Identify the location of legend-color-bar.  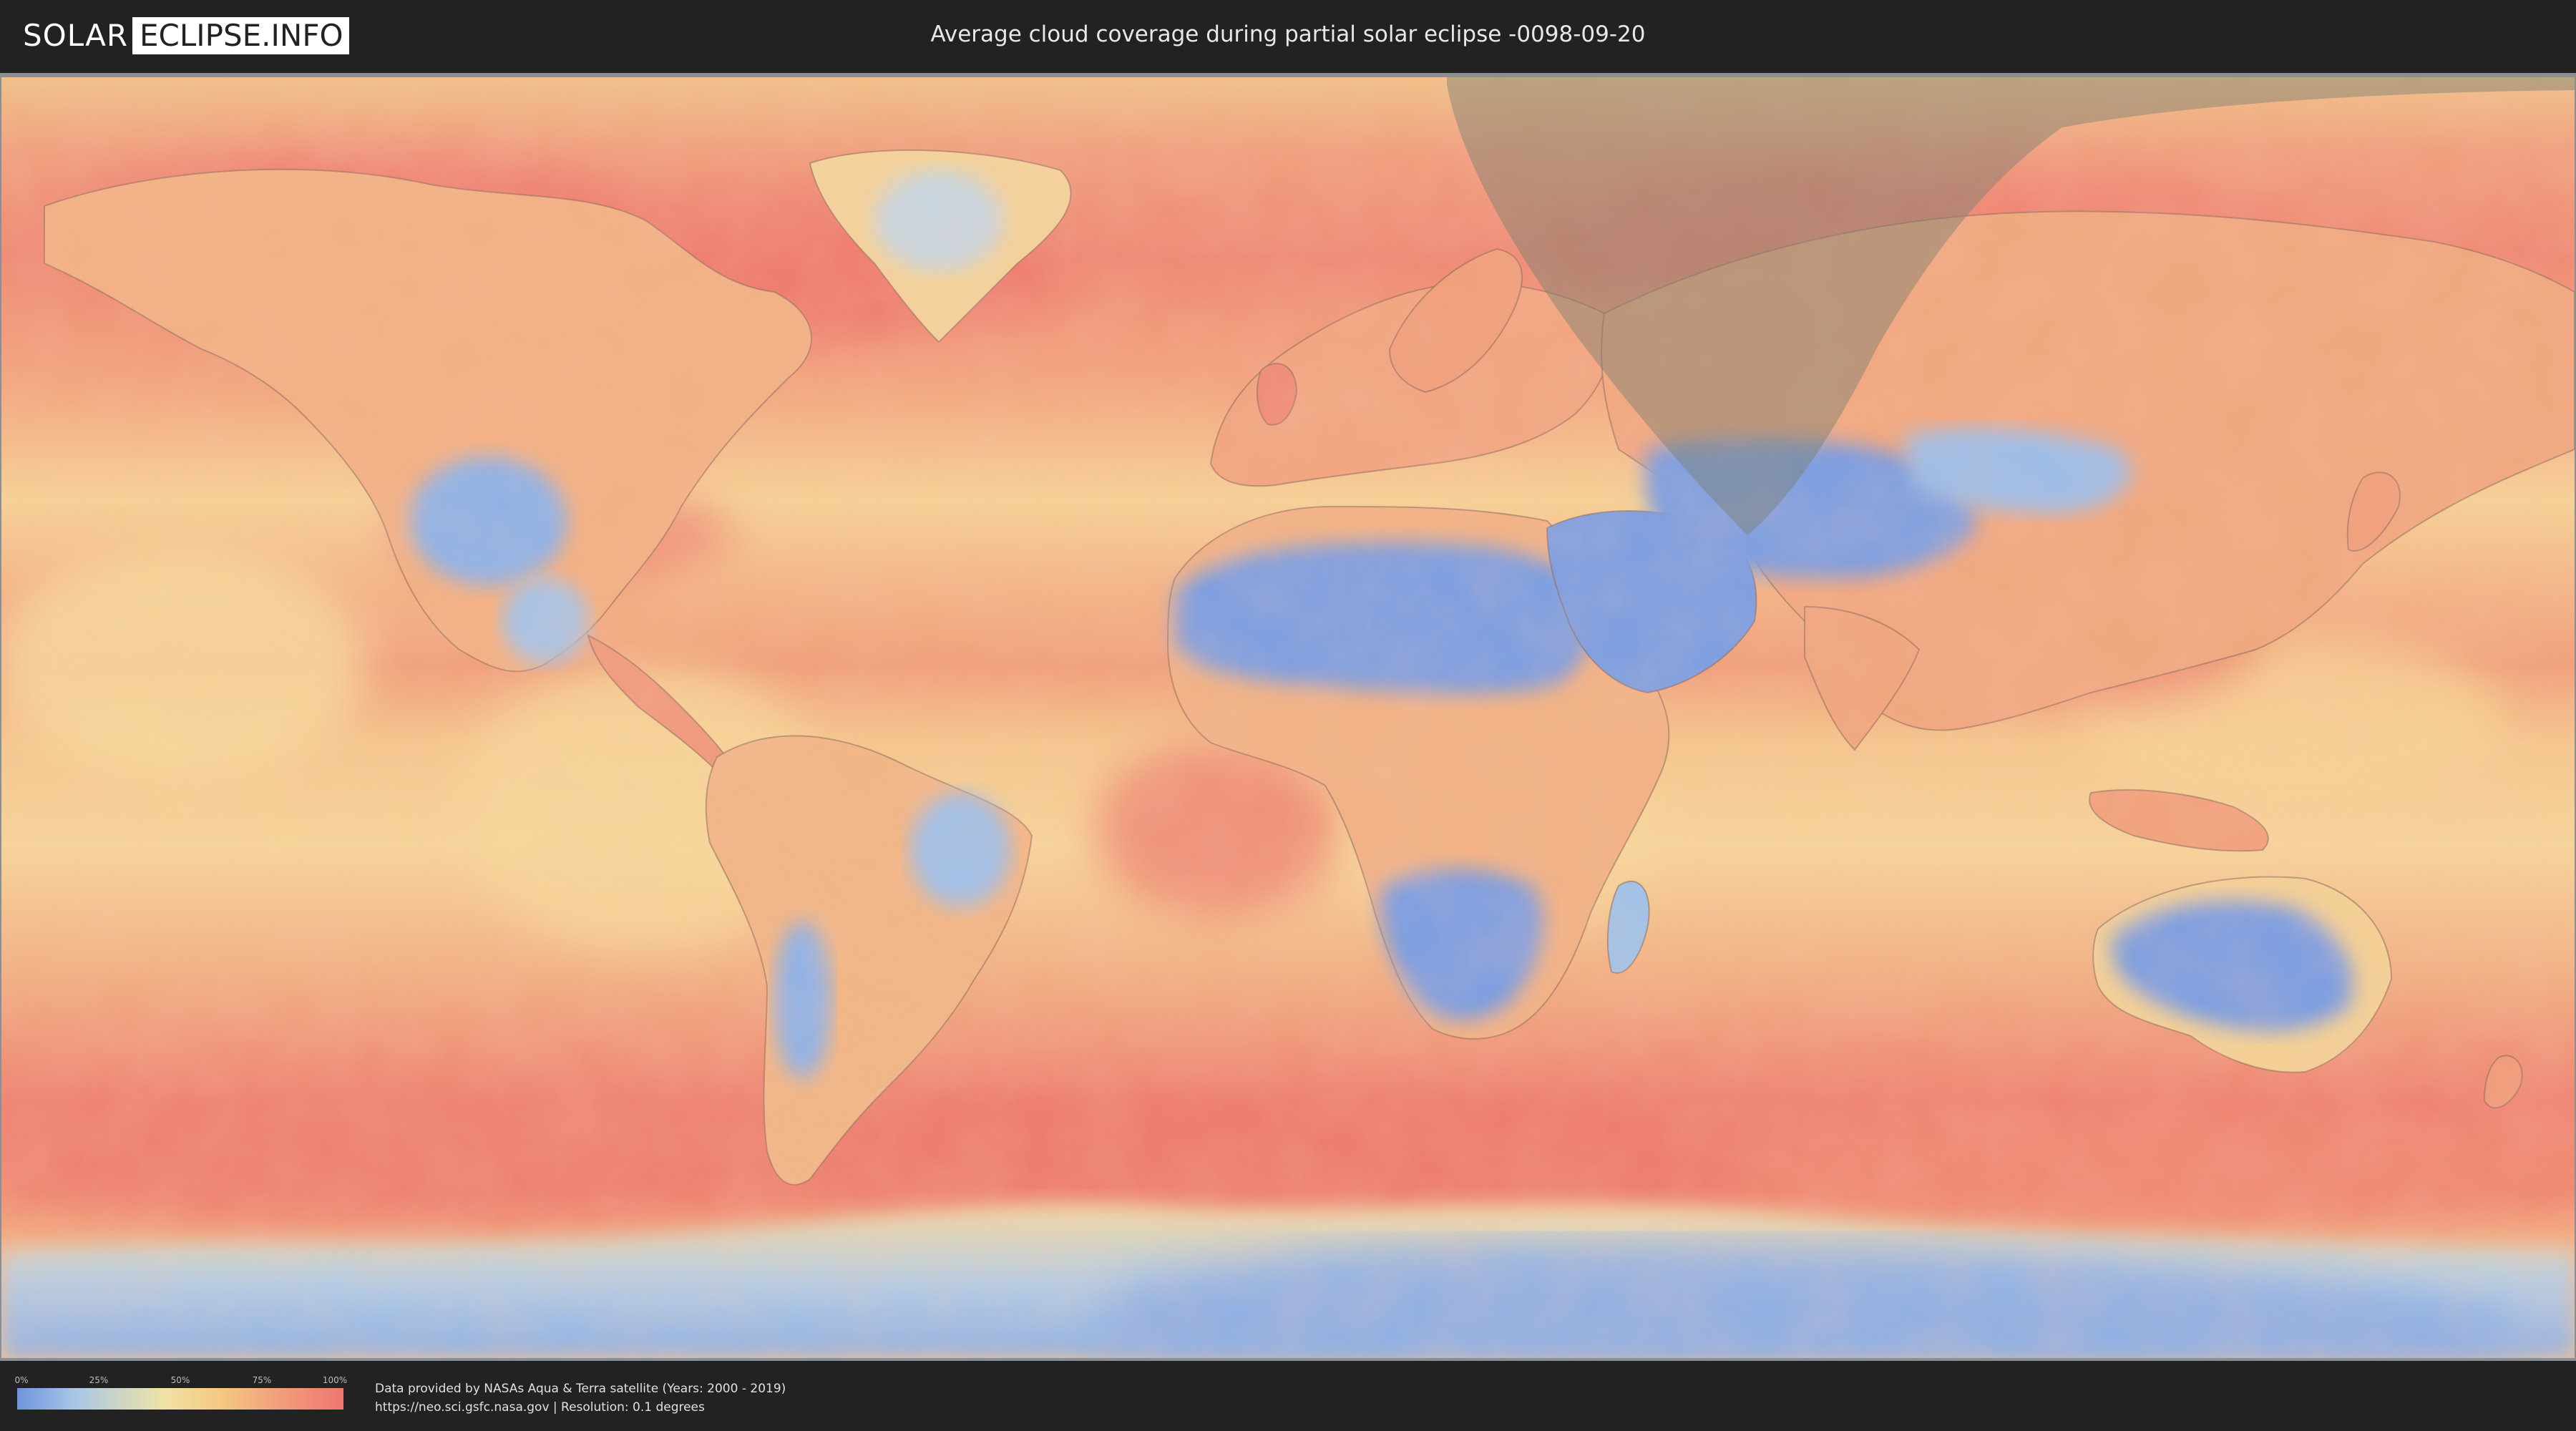
(180, 1399).